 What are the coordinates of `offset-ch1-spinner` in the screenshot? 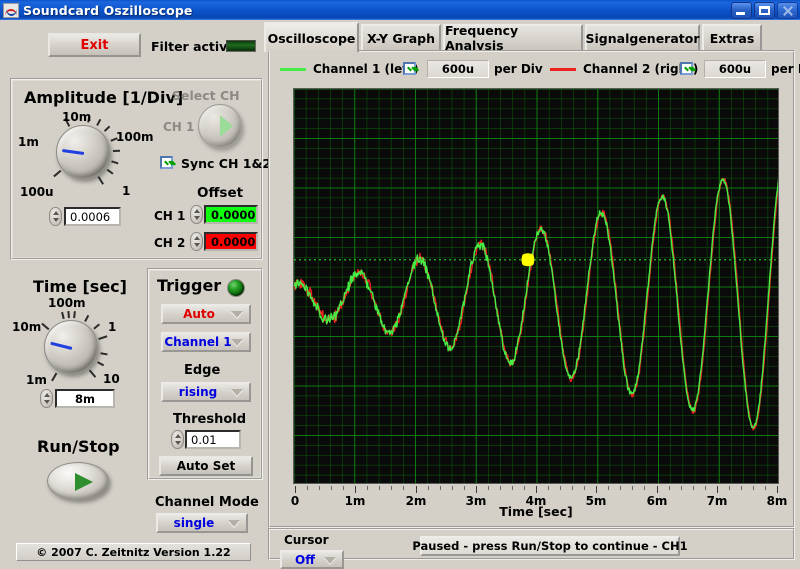 It's located at (196, 214).